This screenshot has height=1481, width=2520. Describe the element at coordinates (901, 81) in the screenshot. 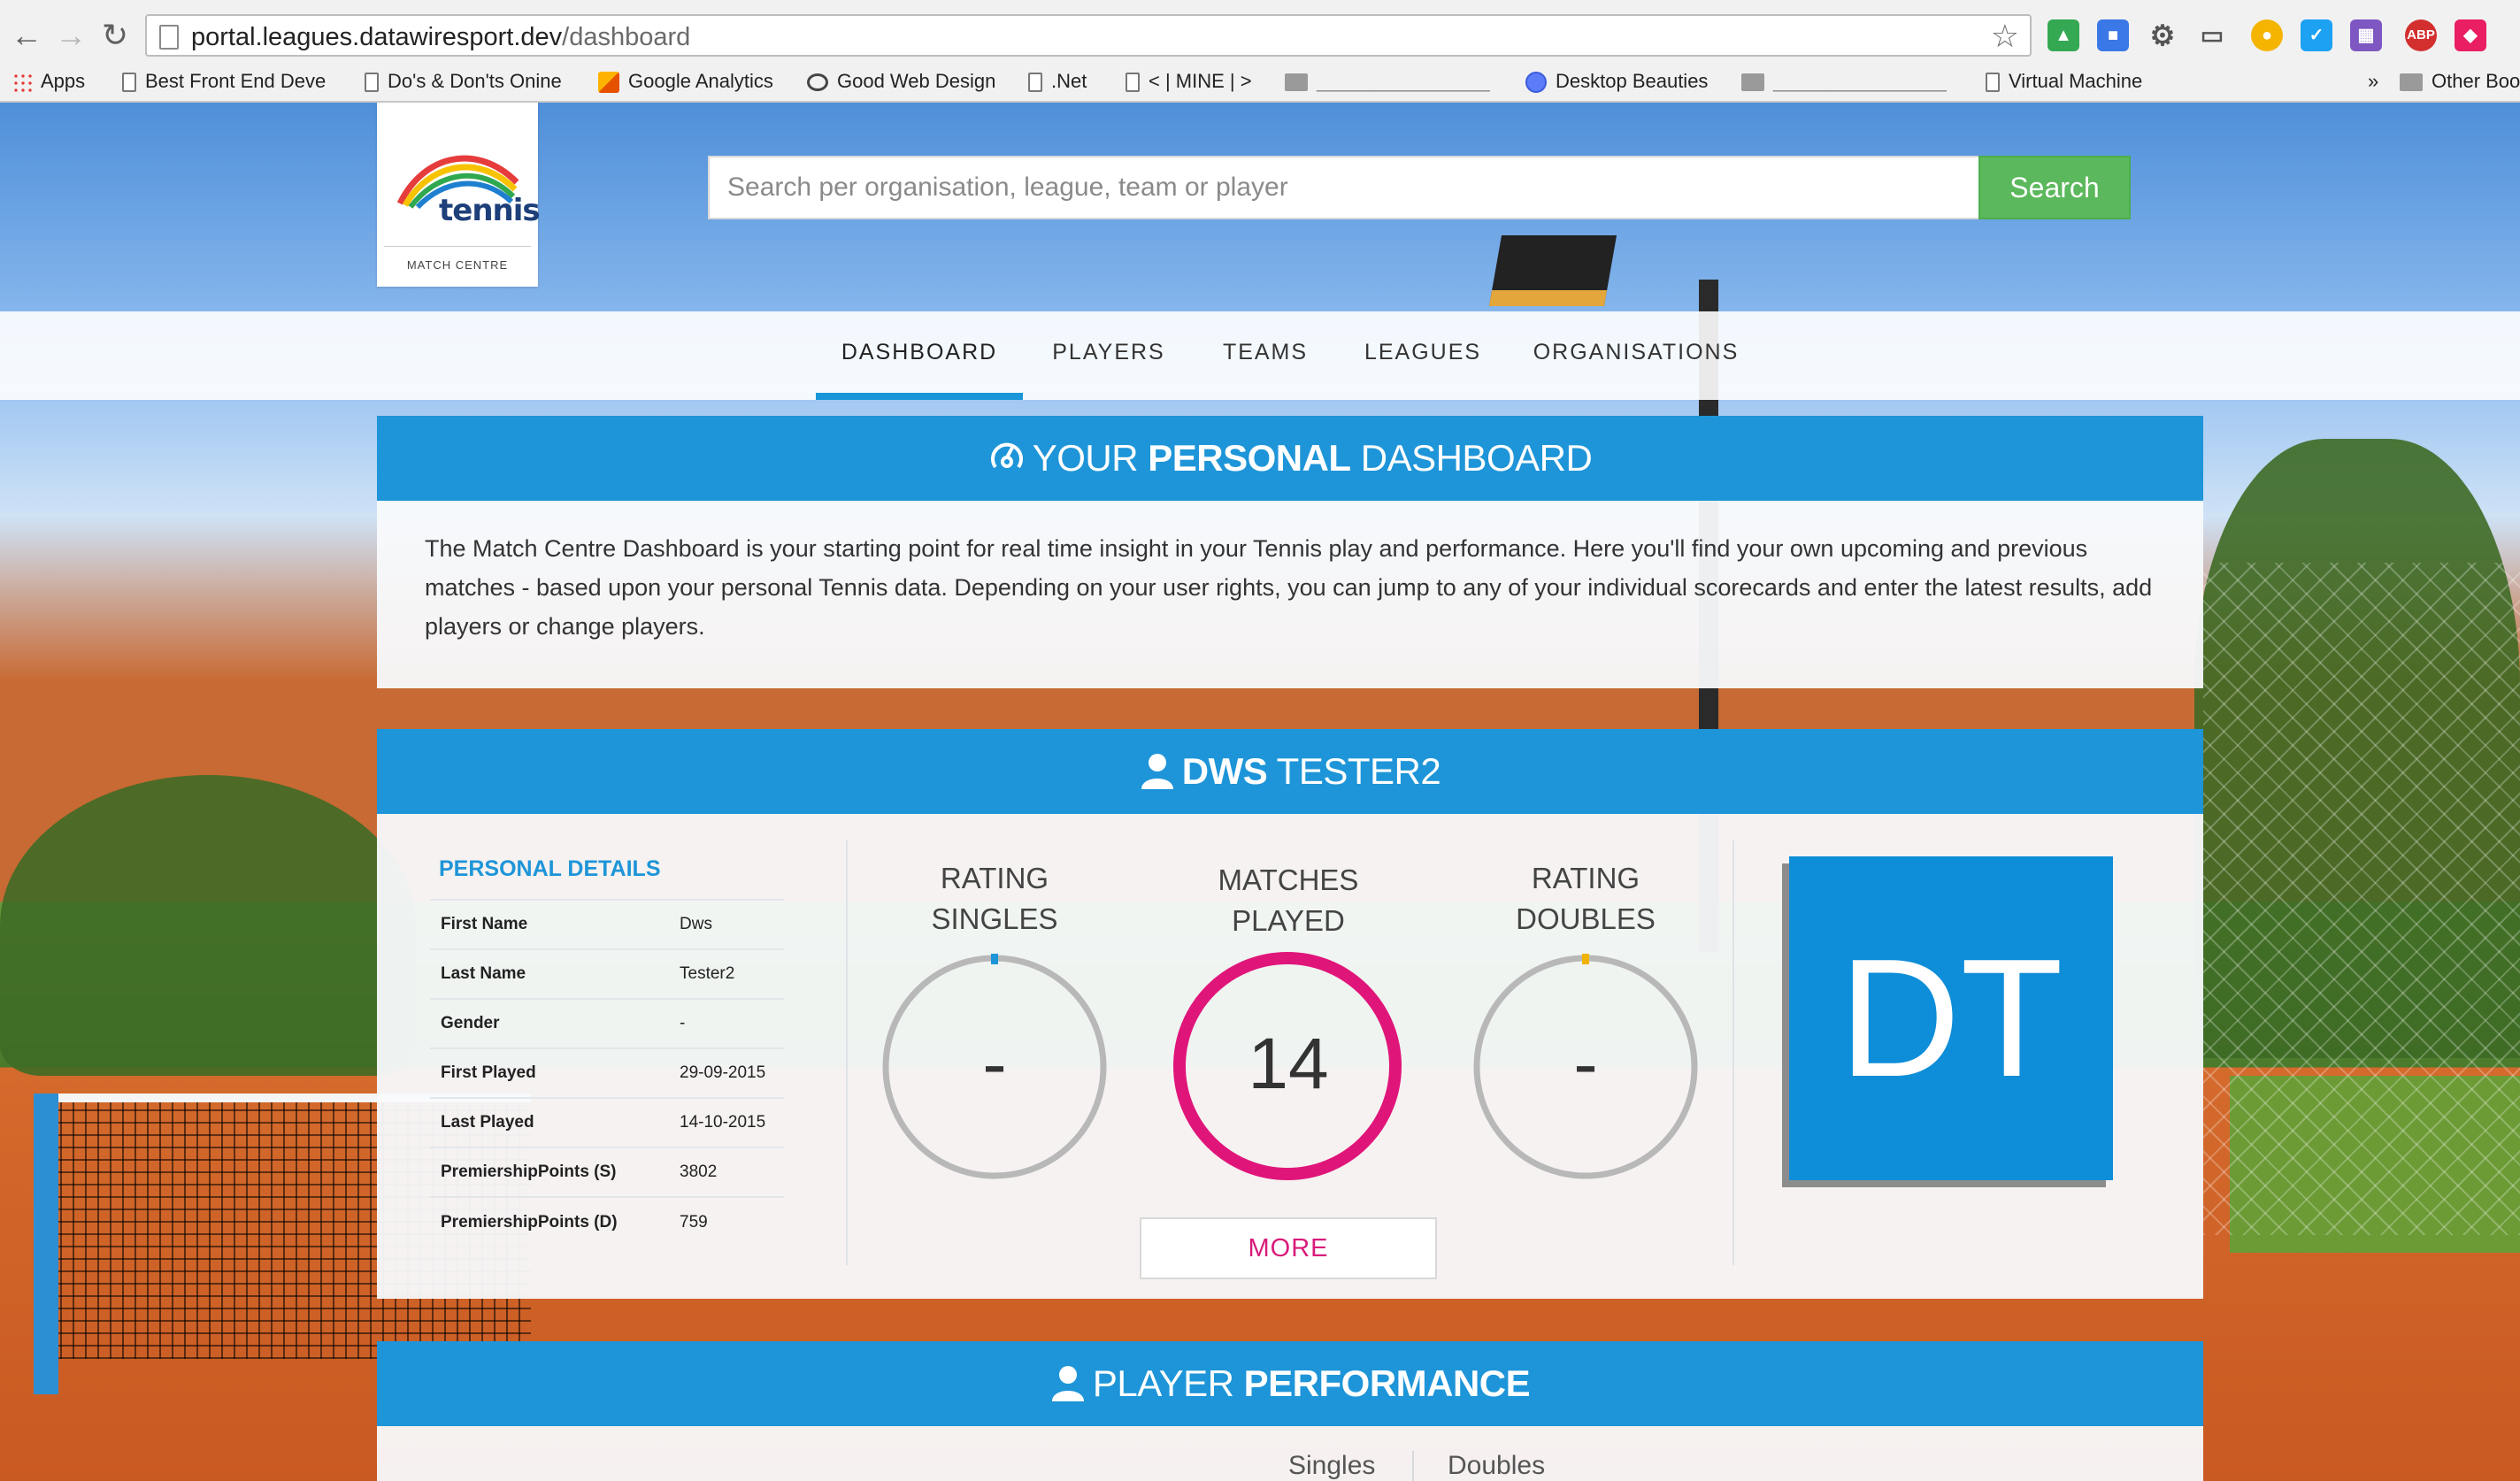

I see `bookmark-good-web-design: Good Web Design` at that location.